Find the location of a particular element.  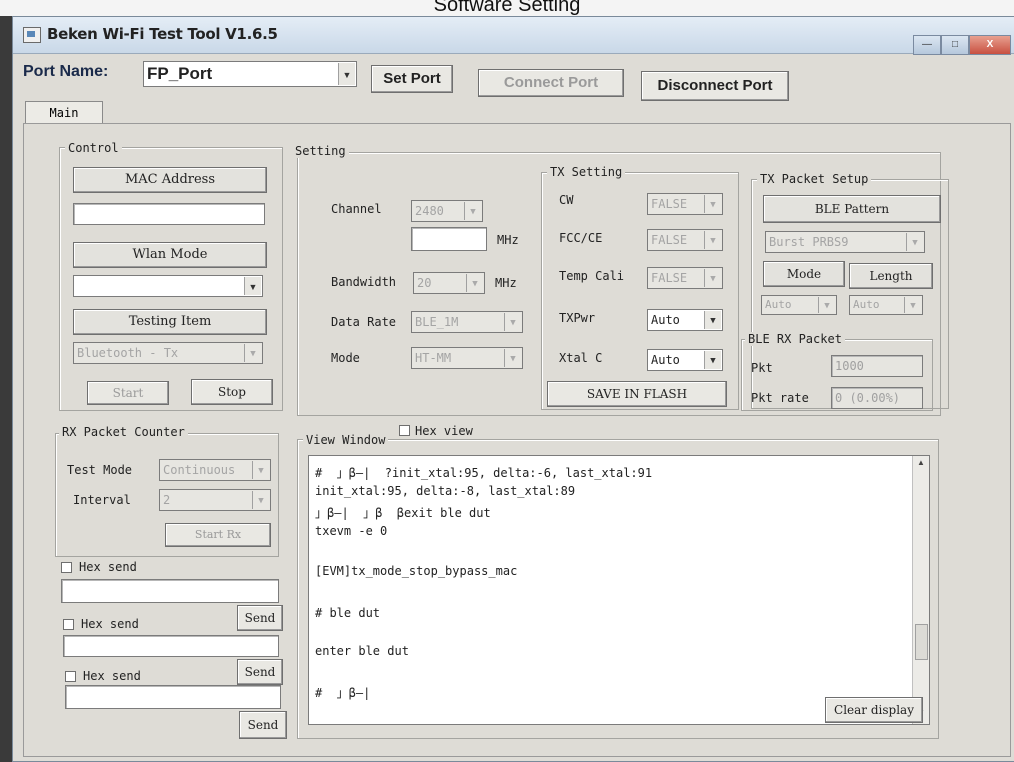

testing-item-value: Bluetooth - Tx is located at coordinates (128, 353).